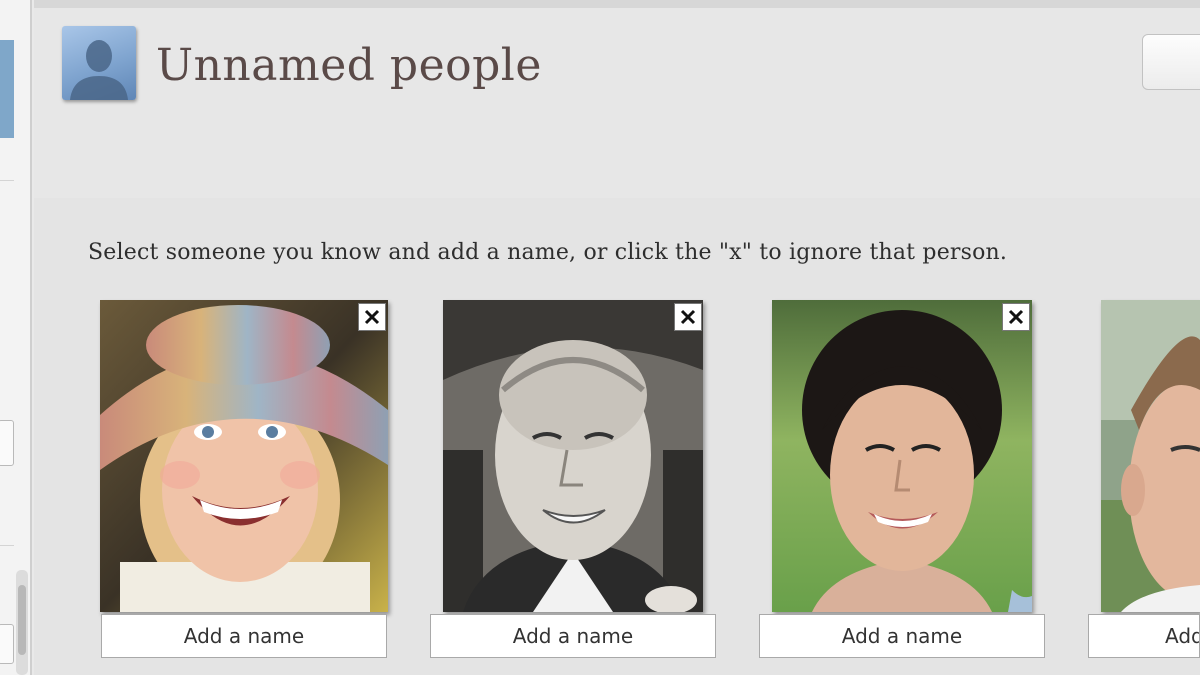 The height and width of the screenshot is (675, 1200). I want to click on sidebar-scrollbar-thumb, so click(22, 620).